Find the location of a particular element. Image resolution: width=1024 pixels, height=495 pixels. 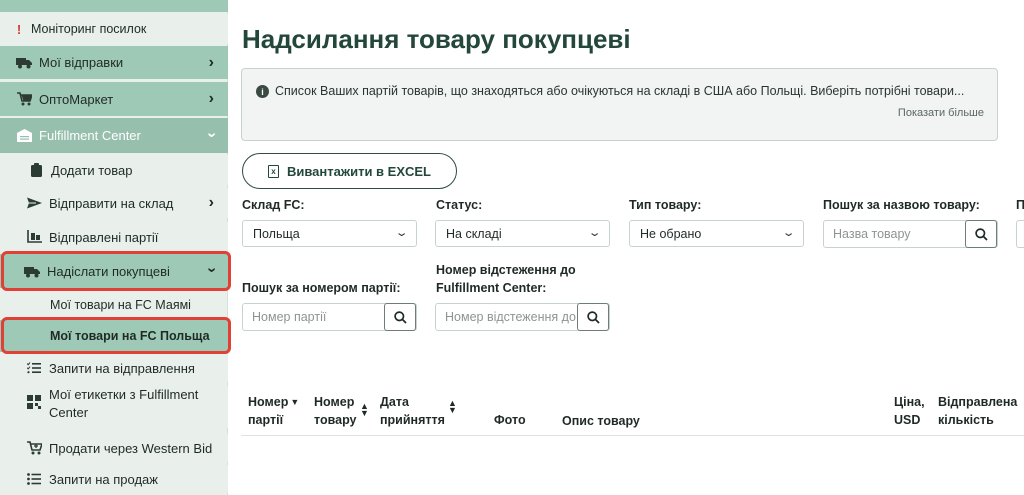

excel-file-icon: x is located at coordinates (273, 171).